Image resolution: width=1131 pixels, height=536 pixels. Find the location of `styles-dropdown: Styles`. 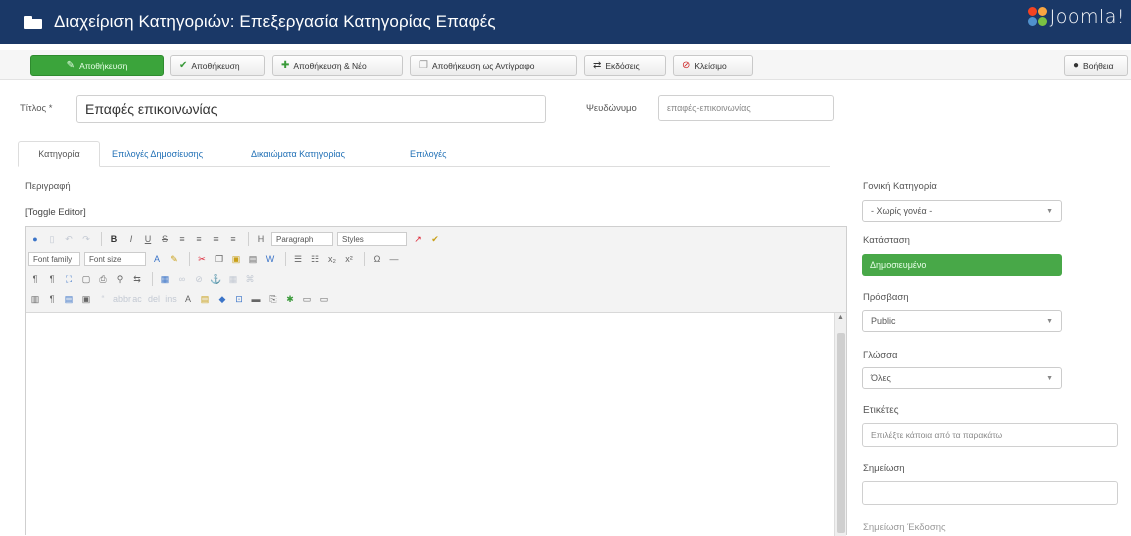

styles-dropdown: Styles is located at coordinates (372, 239).